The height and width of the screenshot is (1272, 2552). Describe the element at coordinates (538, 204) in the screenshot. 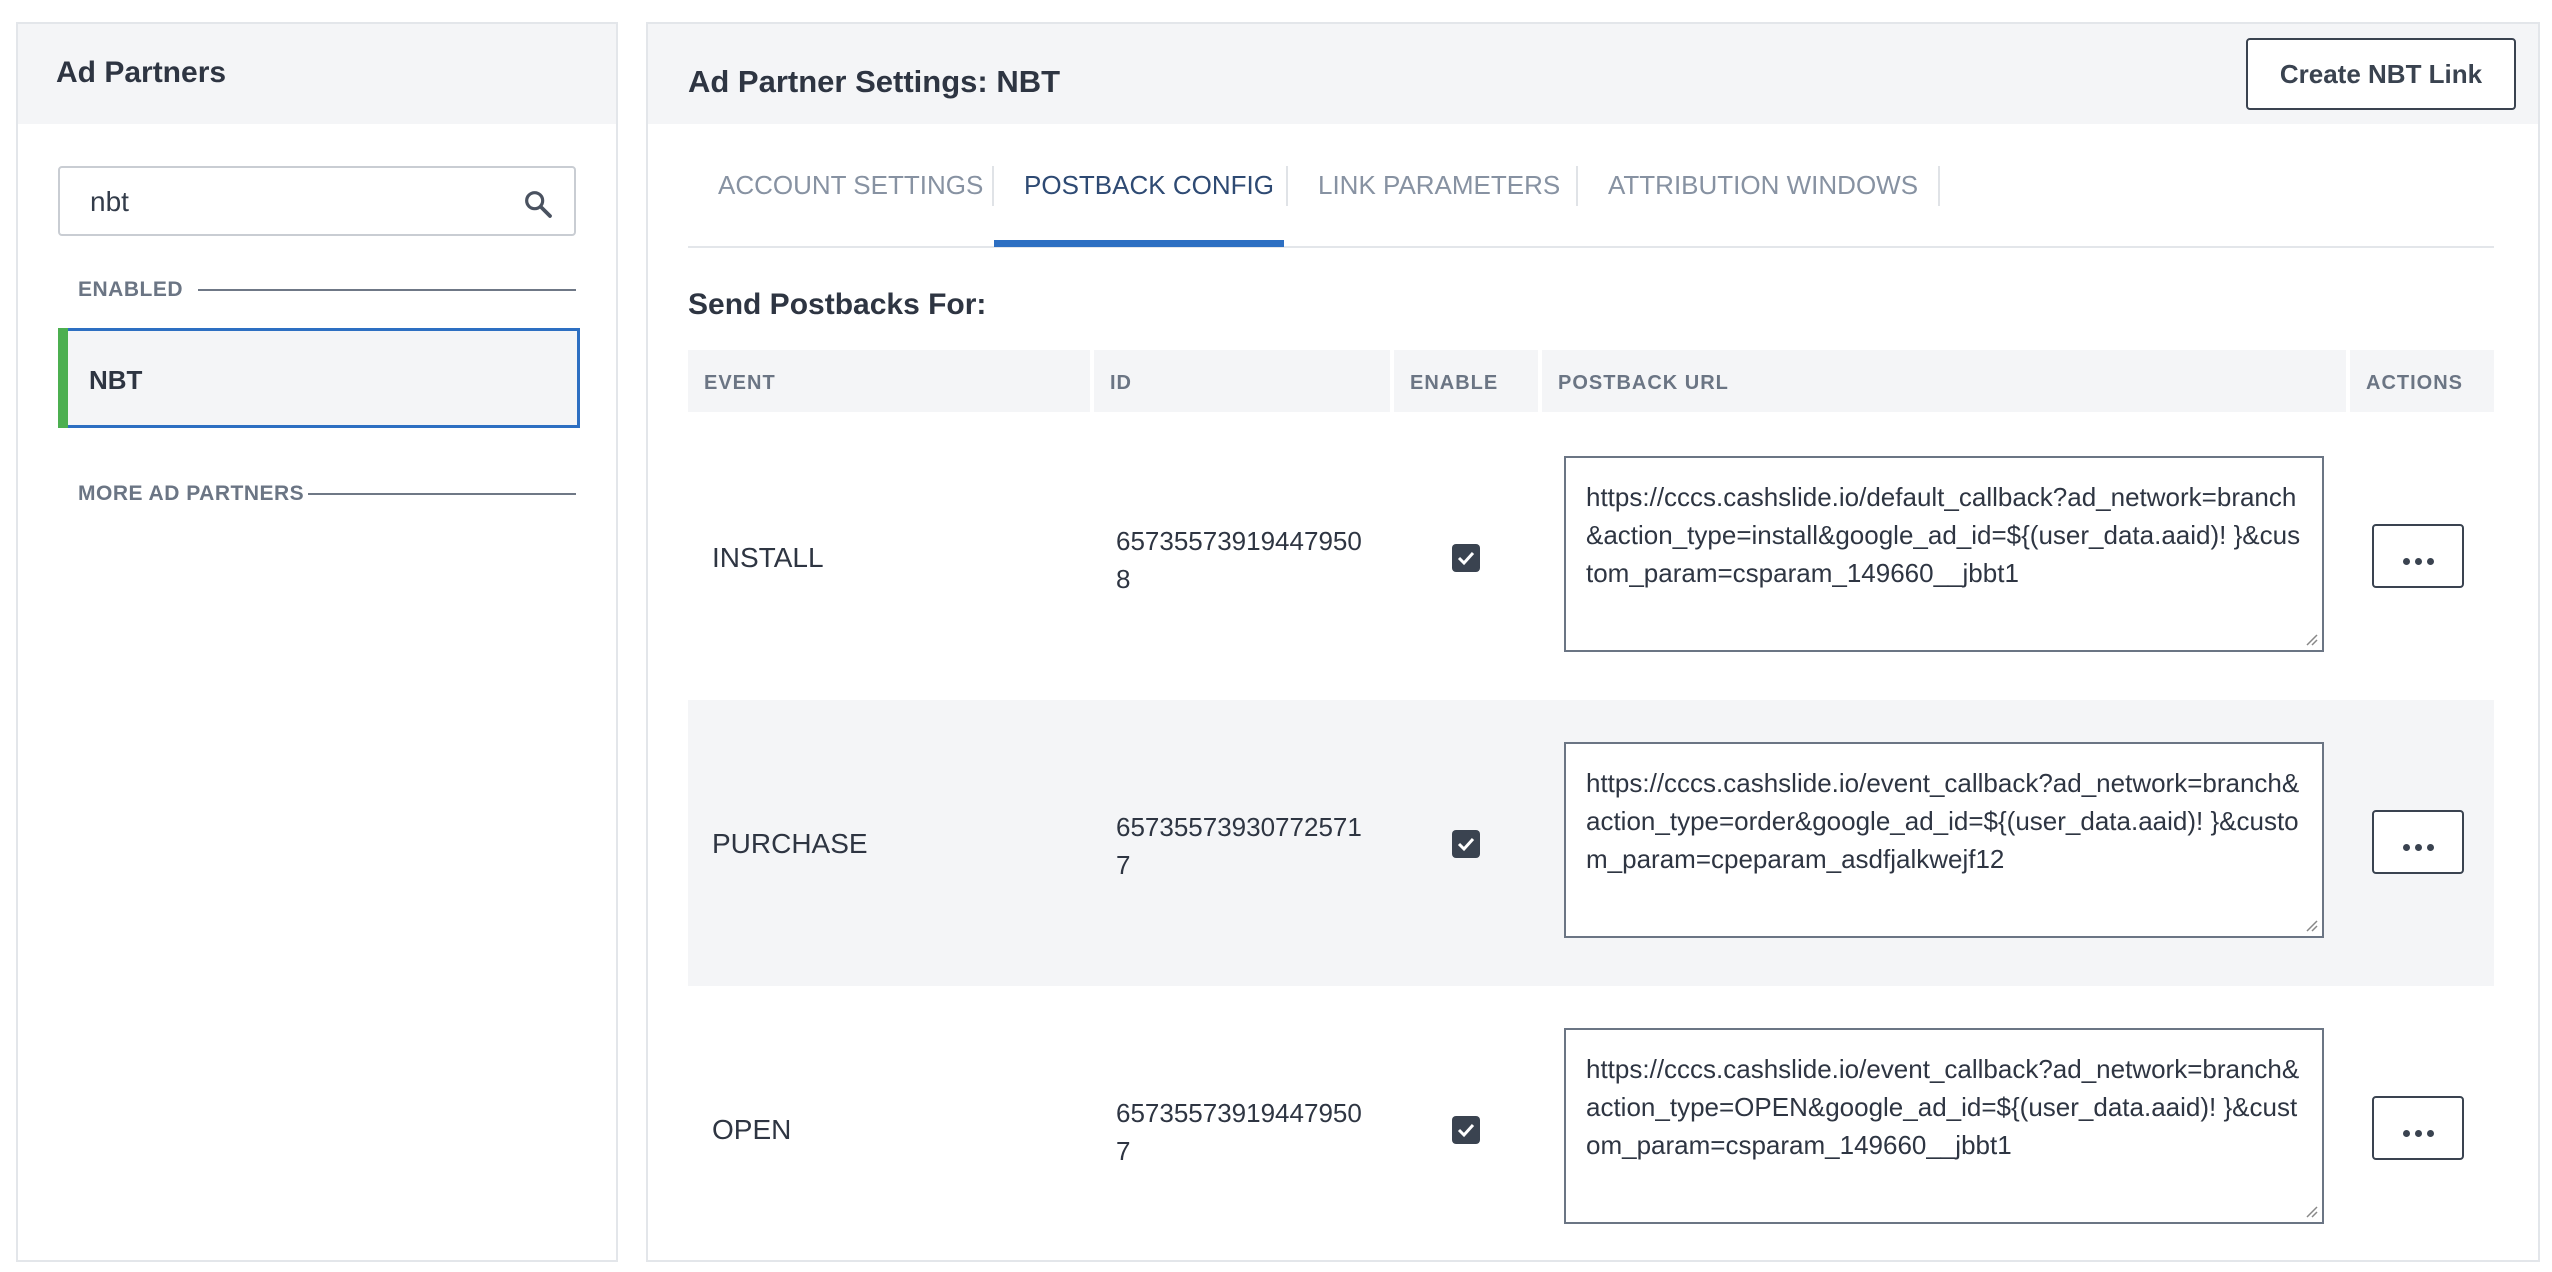

I see `search-icon` at that location.